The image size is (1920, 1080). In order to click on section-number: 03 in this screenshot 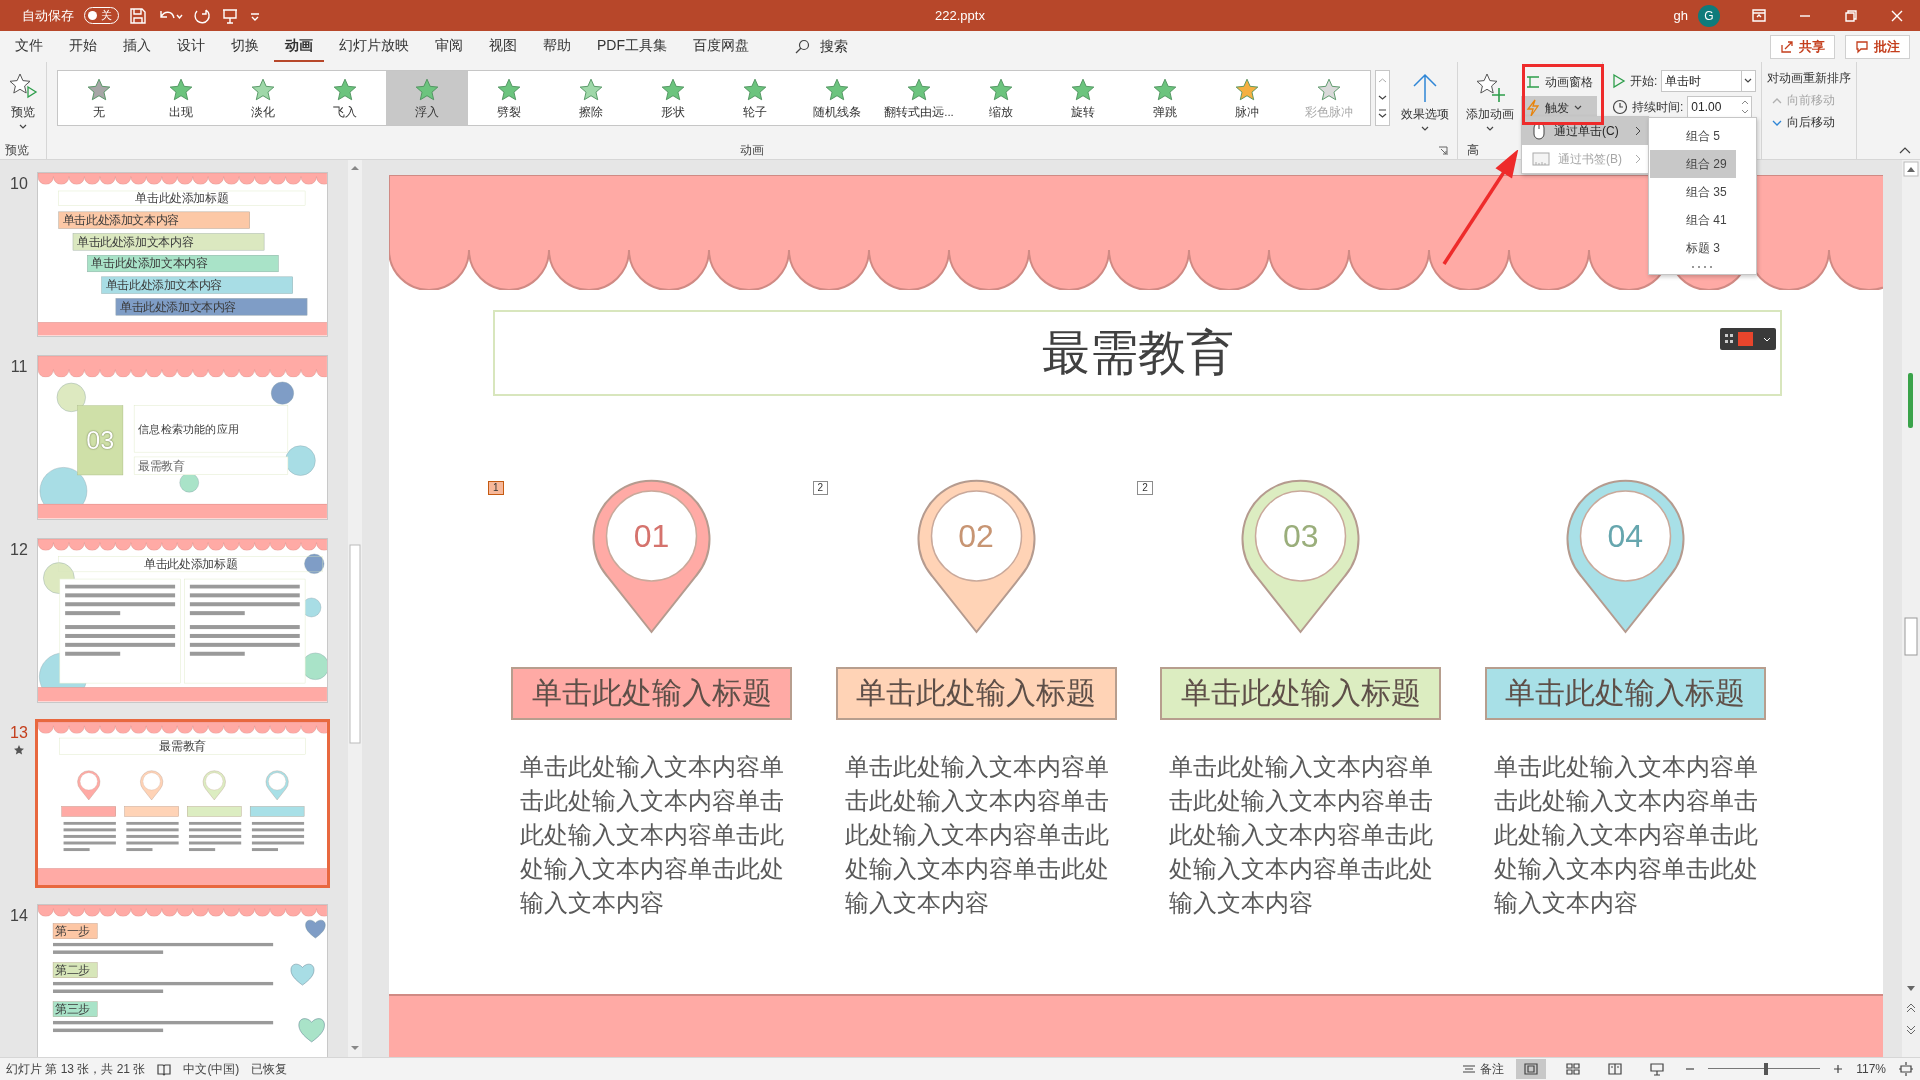, I will do `click(100, 440)`.